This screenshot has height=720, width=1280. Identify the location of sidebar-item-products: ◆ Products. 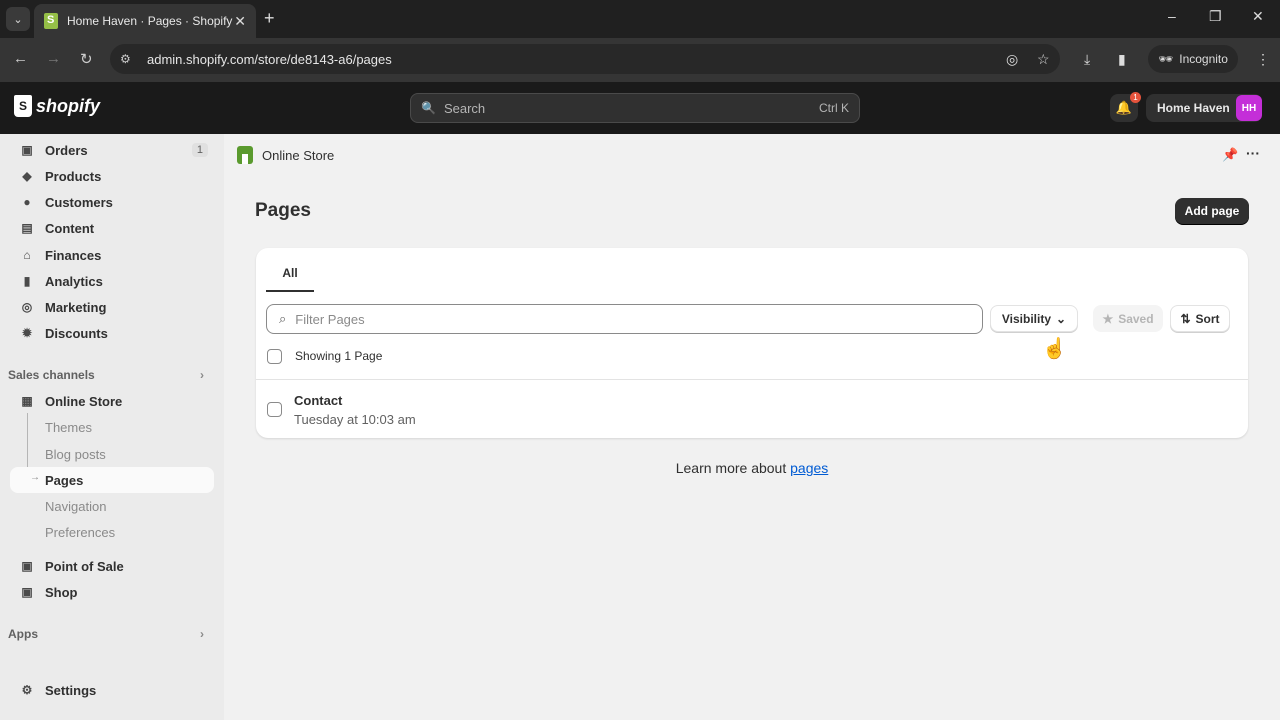
(112, 176).